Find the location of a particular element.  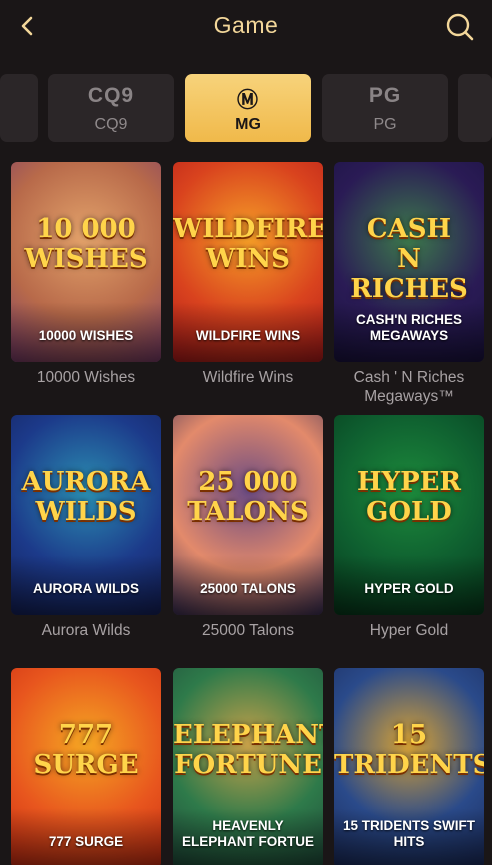

provider-tabs: CQ9 CQ9 Ⓜ MG PG PG is located at coordinates (246, 109).